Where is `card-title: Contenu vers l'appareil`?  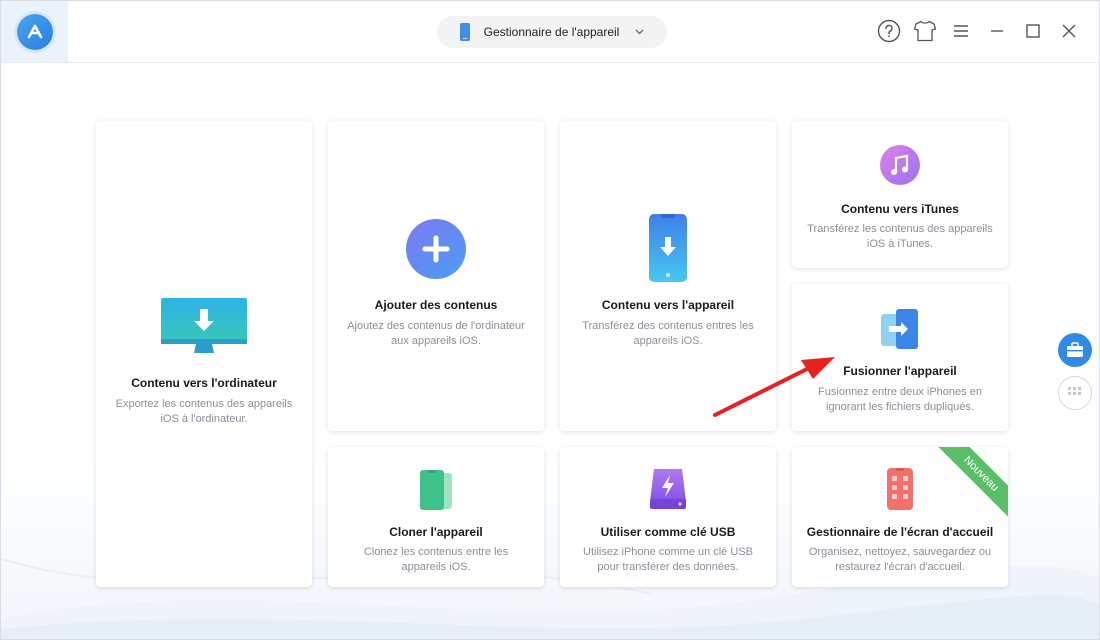 card-title: Contenu vers l'appareil is located at coordinates (668, 305).